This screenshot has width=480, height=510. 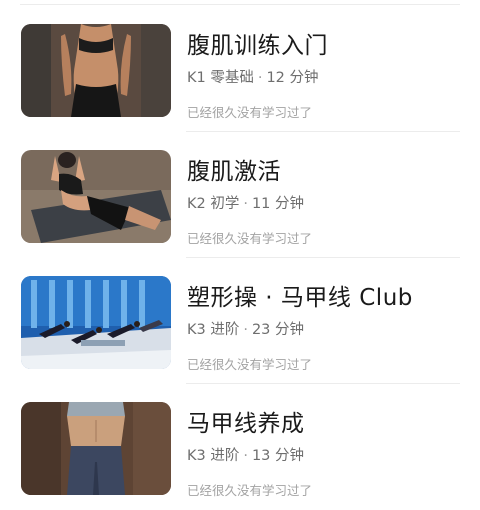 I want to click on course-meta: K3 进阶 · 13 分钟, so click(x=245, y=454).